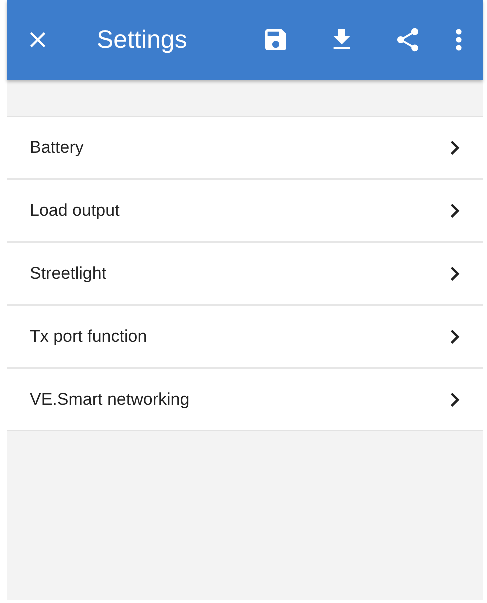  I want to click on settings-item: VE.Smart networking, so click(245, 399).